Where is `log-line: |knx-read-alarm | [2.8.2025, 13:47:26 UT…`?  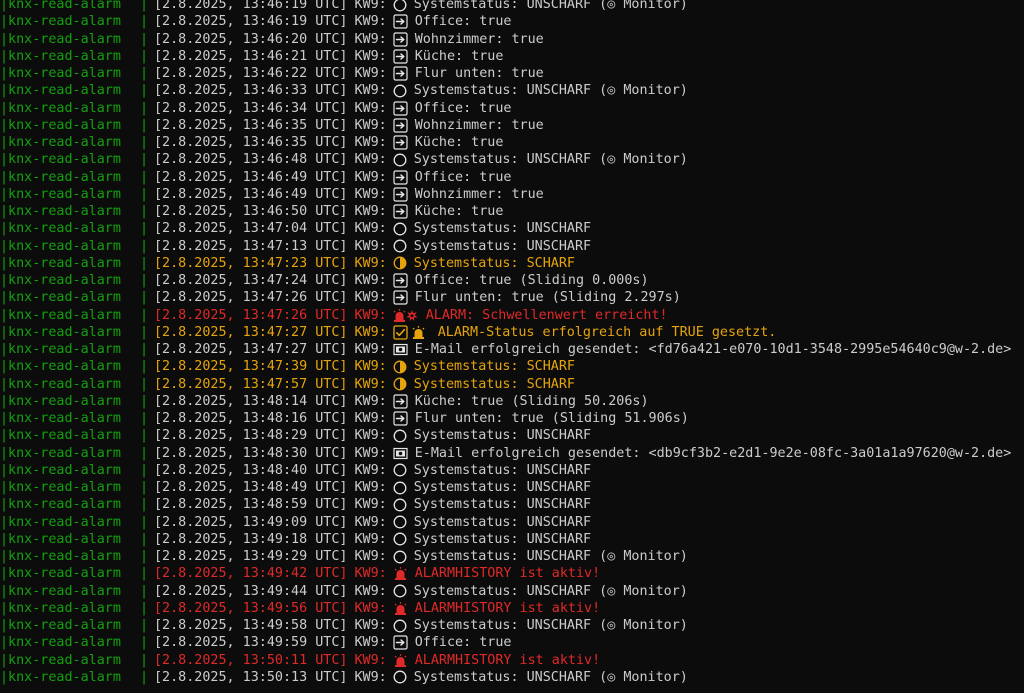 log-line: |knx-read-alarm | [2.8.2025, 13:47:26 UT… is located at coordinates (512, 297).